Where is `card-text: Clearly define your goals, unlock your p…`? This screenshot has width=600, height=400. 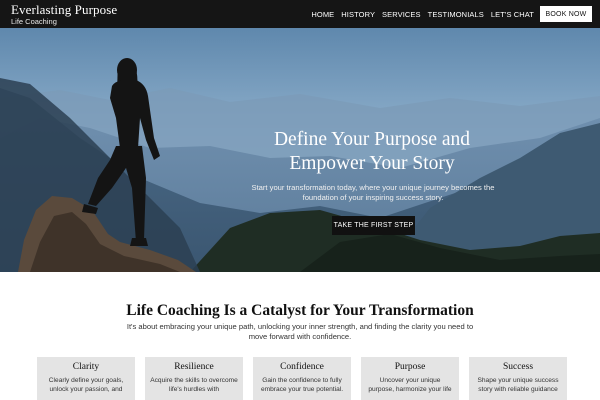 card-text: Clearly define your goals, unlock your p… is located at coordinates (86, 385).